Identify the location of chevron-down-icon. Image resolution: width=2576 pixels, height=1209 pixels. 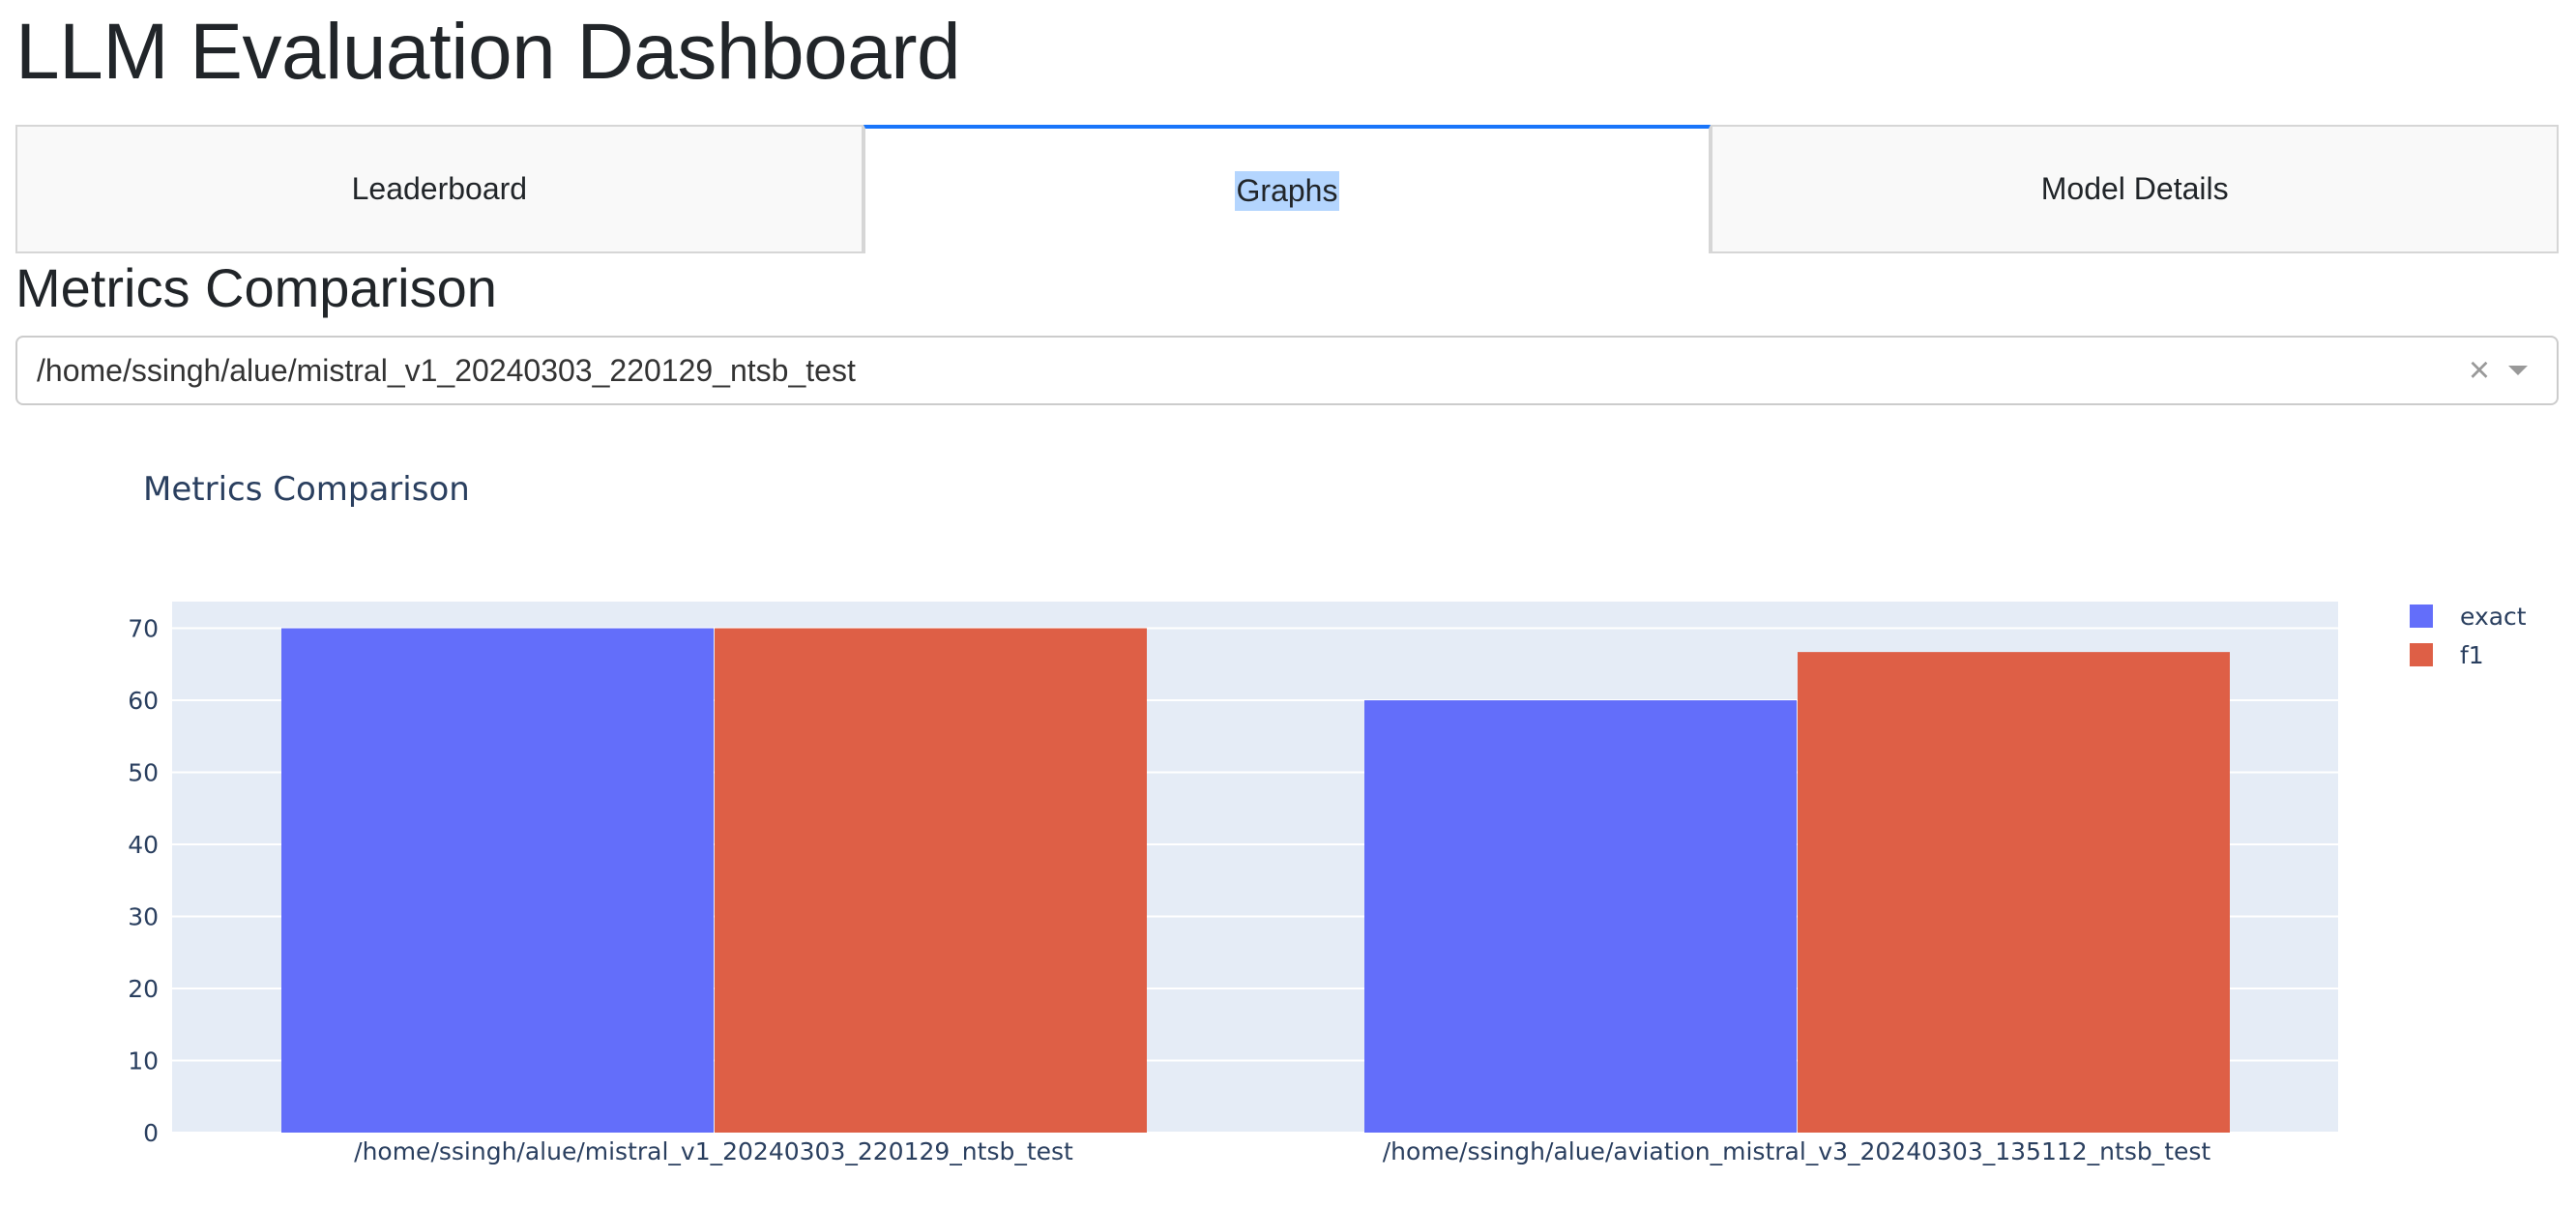
(2518, 370).